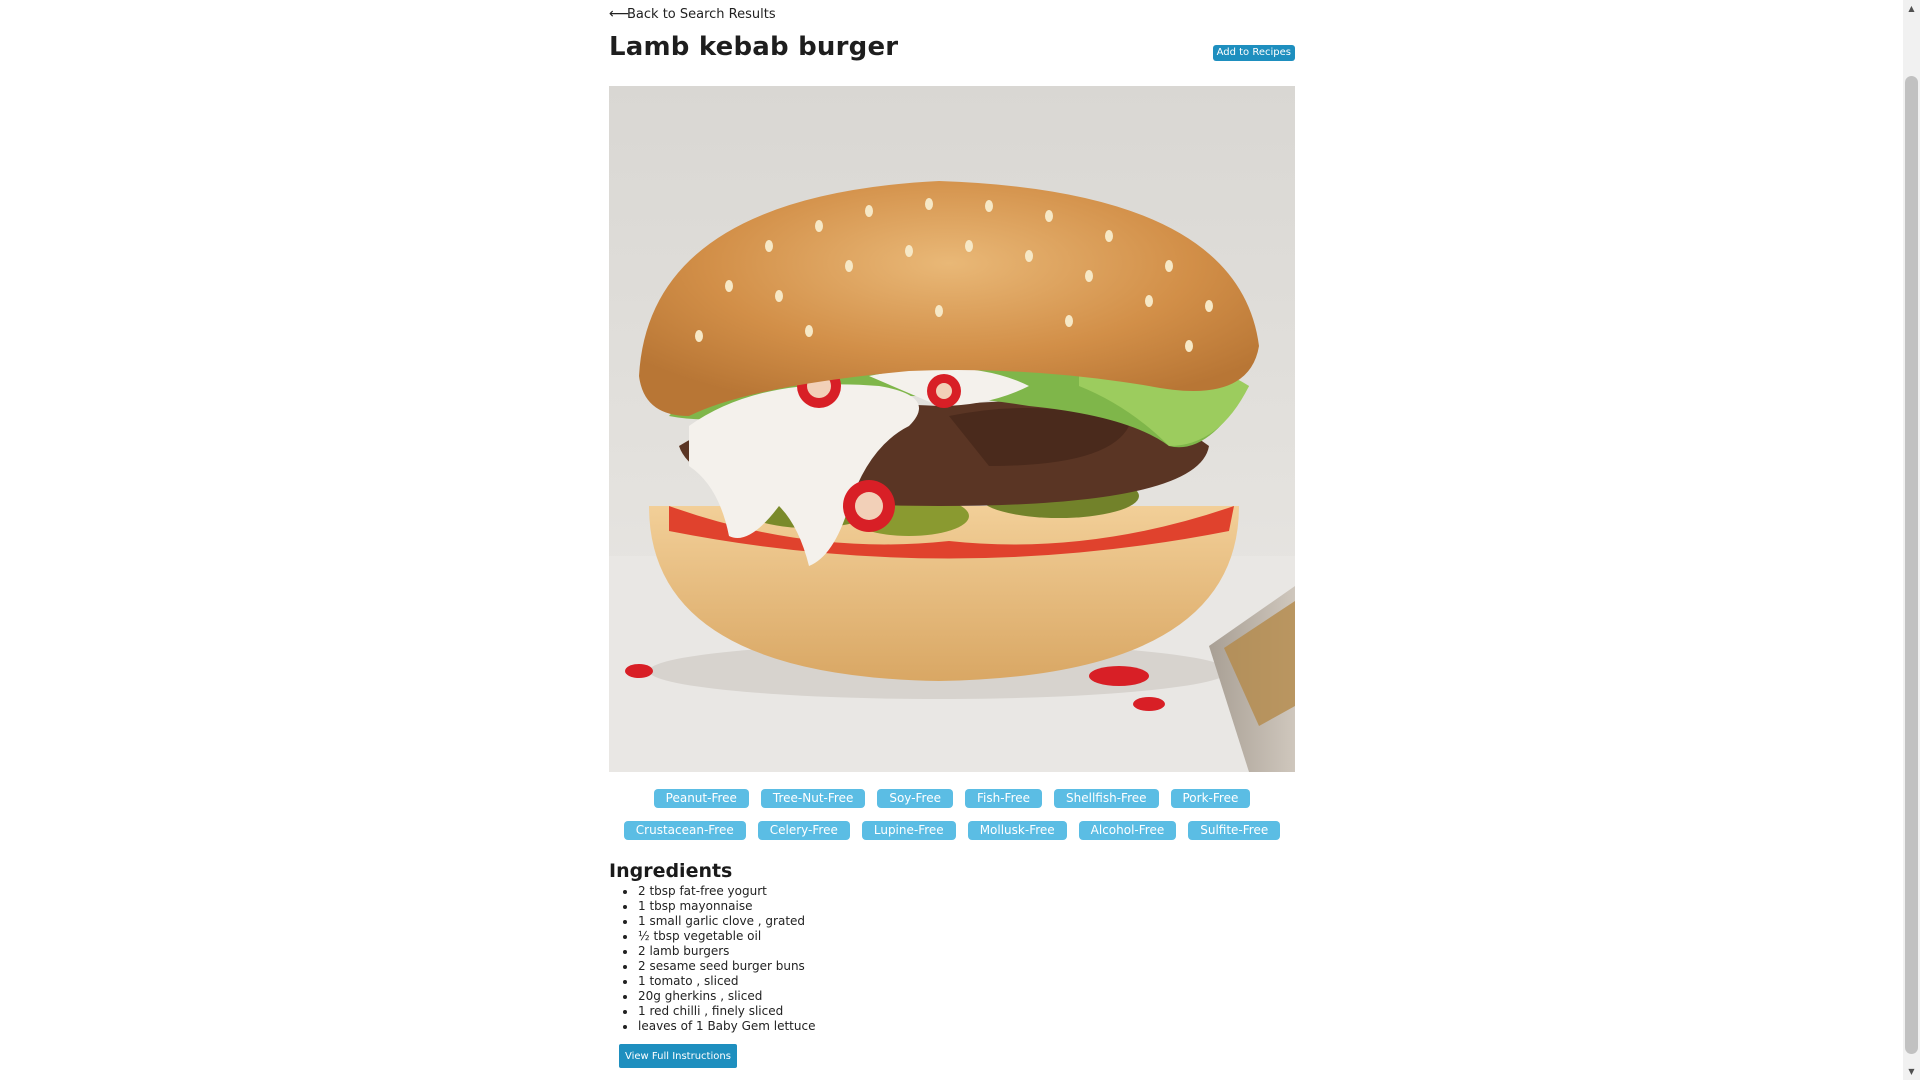 This screenshot has height=1080, width=1920. What do you see at coordinates (1004, 798) in the screenshot?
I see `tag-fish-free: Fish-Free` at bounding box center [1004, 798].